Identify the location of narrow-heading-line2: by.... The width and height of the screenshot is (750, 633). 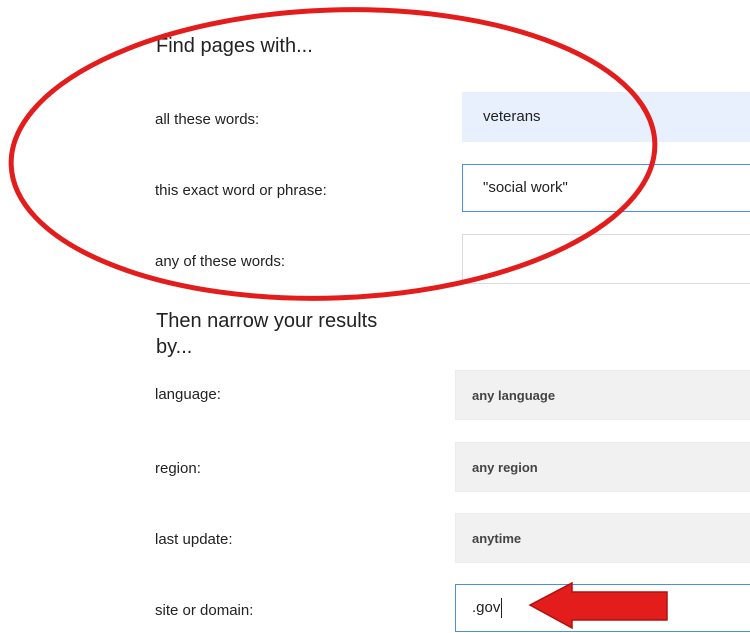
(174, 347).